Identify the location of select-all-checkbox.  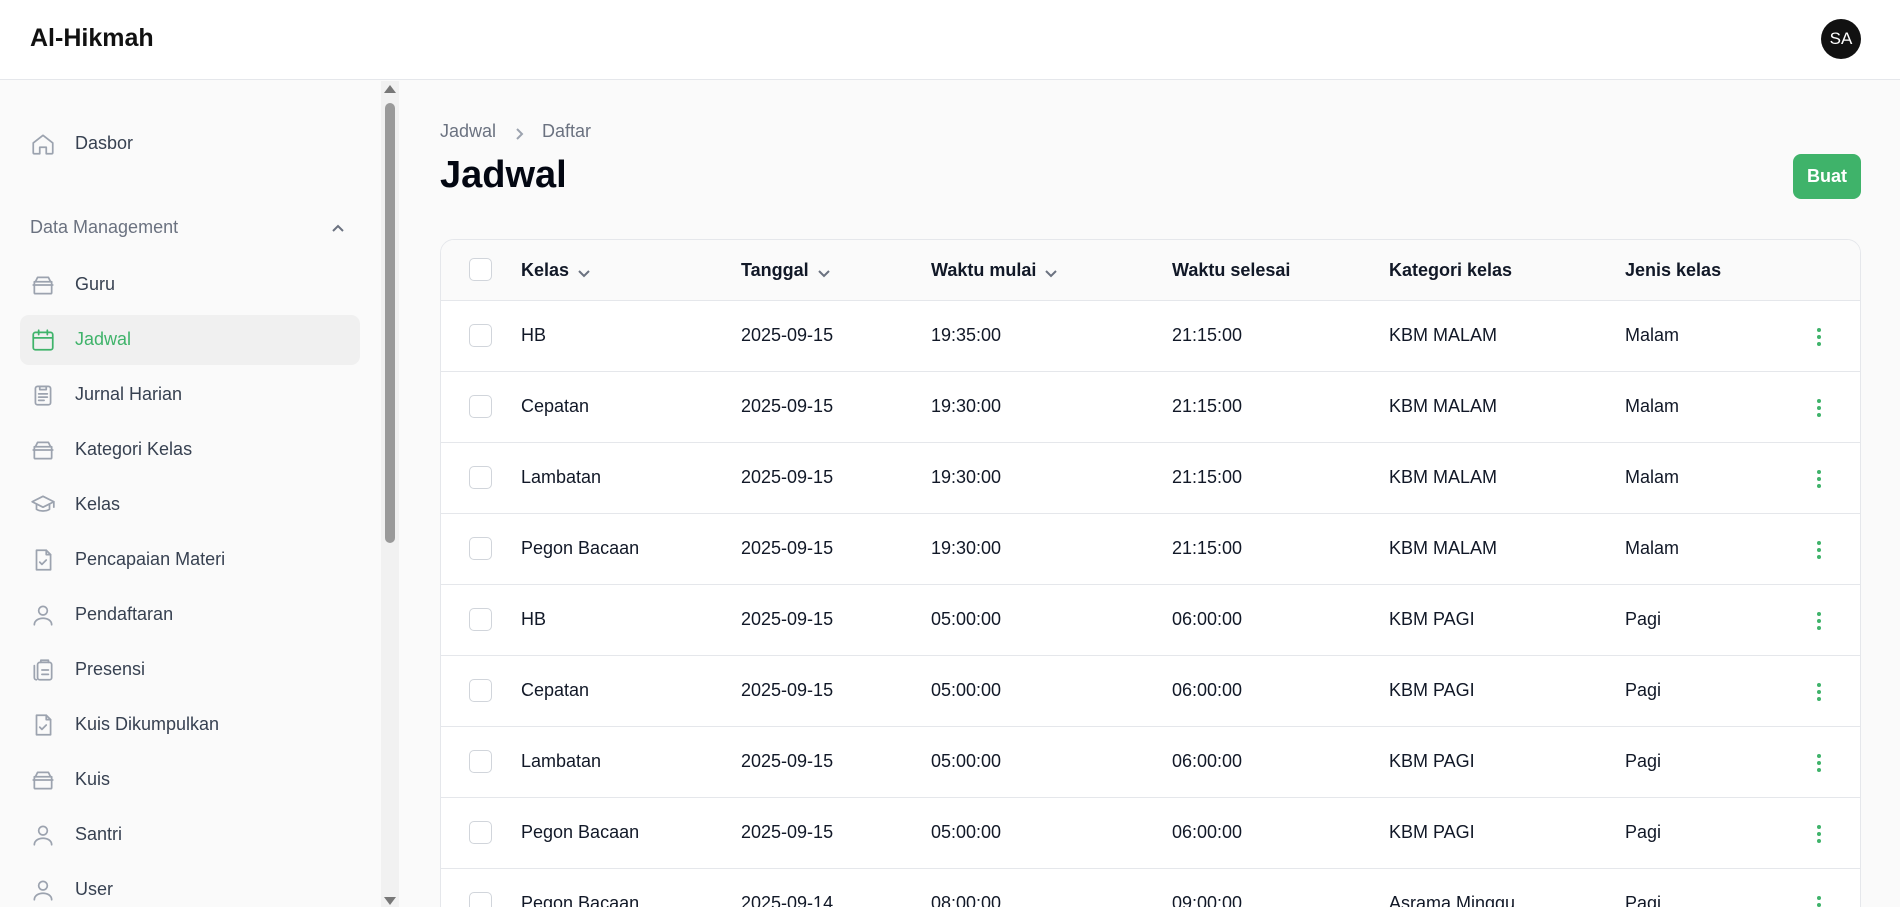
(480, 269).